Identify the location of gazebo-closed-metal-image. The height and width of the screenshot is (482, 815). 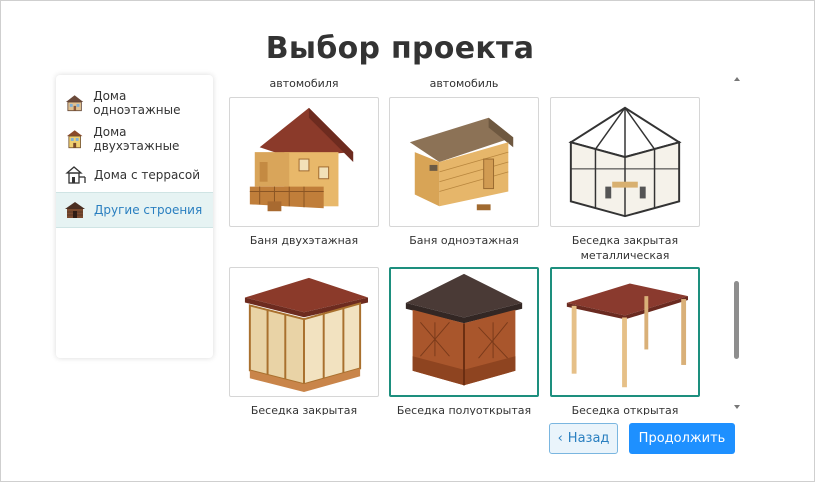
(625, 162).